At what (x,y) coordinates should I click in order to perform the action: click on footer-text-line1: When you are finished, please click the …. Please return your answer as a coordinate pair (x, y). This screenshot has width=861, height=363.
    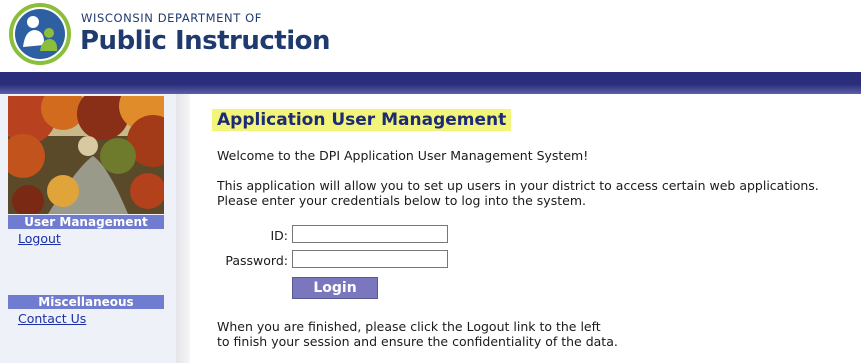
    Looking at the image, I should click on (409, 326).